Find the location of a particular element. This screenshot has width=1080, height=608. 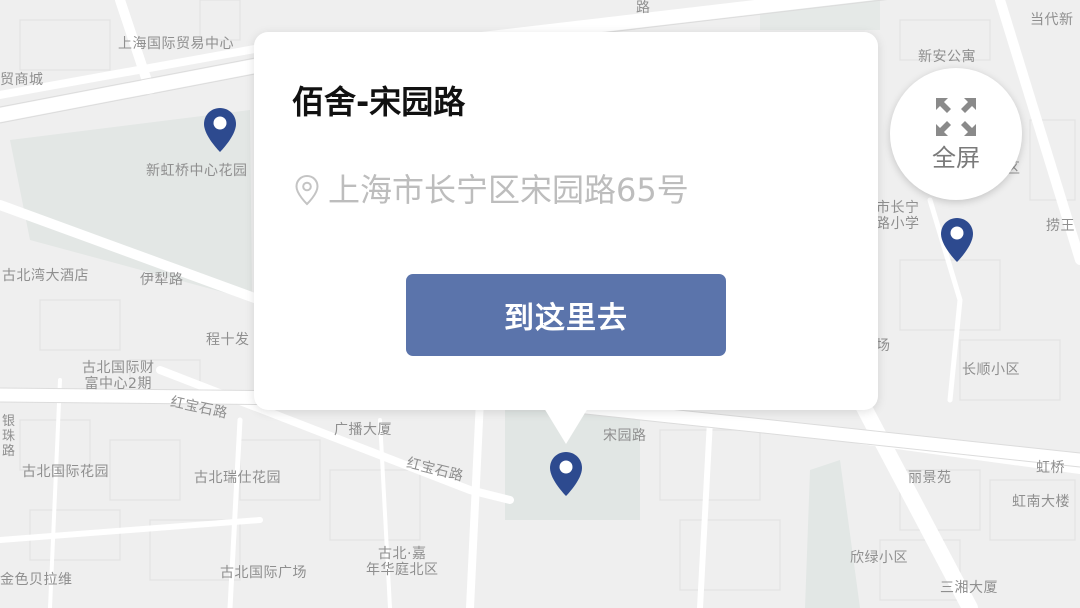

map-label: 银 珠 路 is located at coordinates (9, 436).